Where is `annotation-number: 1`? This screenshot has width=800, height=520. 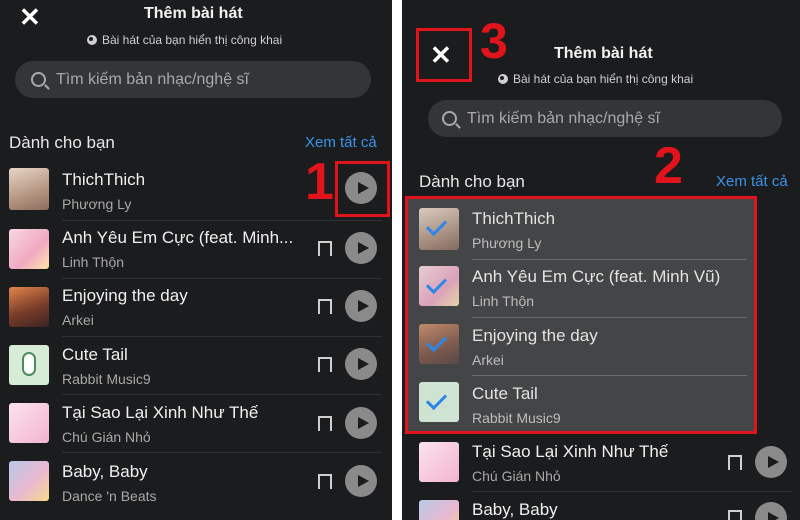 annotation-number: 1 is located at coordinates (319, 182).